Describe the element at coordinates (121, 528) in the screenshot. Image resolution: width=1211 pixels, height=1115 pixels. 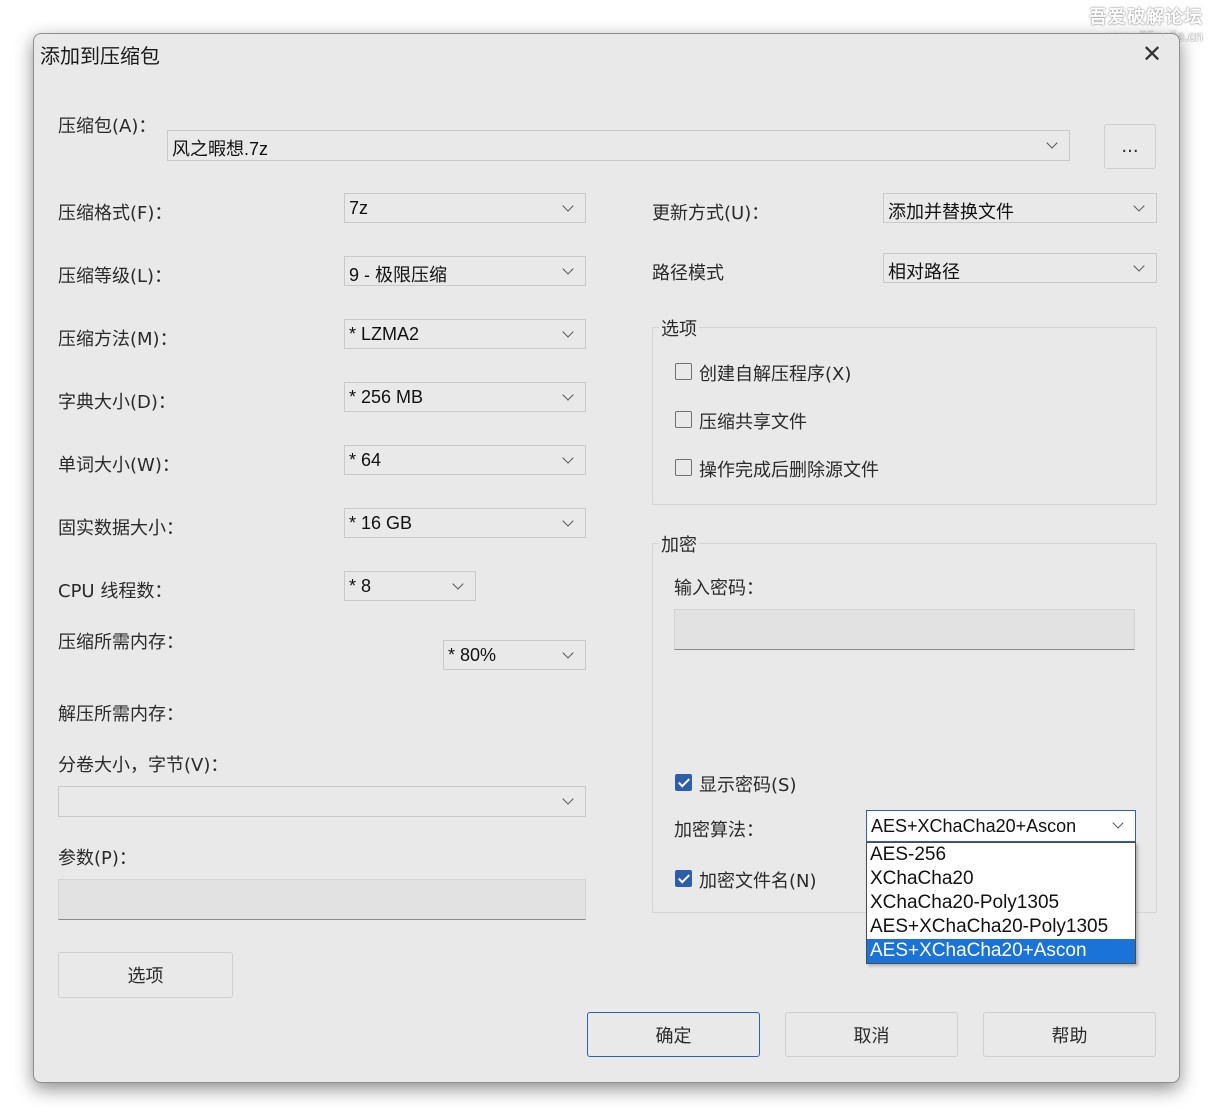
I see `solid-label: 固实数据大小：` at that location.